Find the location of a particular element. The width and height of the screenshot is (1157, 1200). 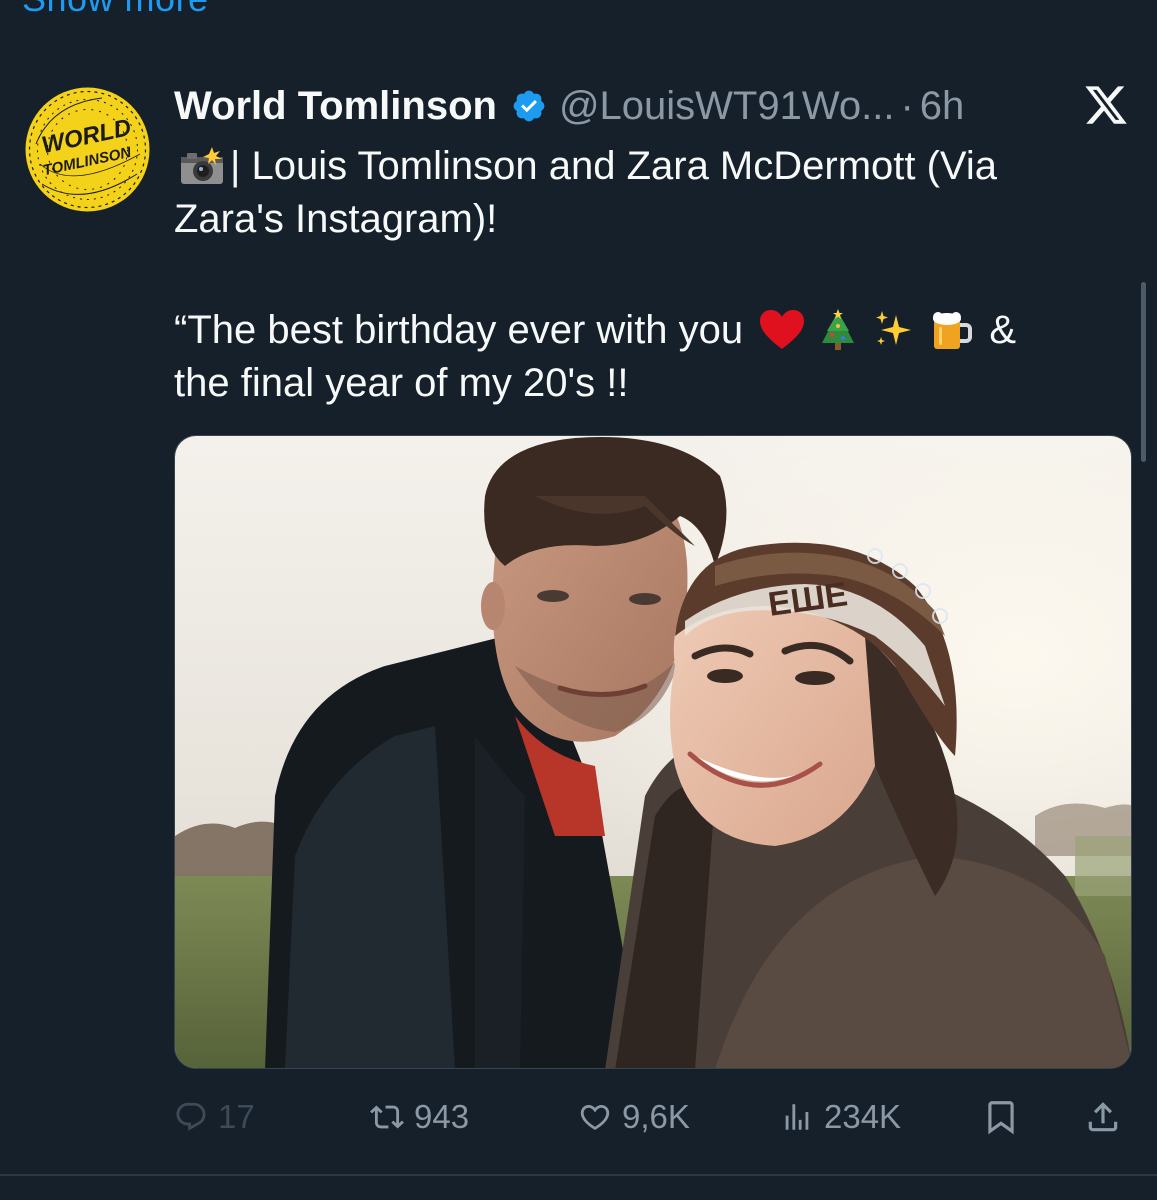

x-logo-icon is located at coordinates (1106, 105).